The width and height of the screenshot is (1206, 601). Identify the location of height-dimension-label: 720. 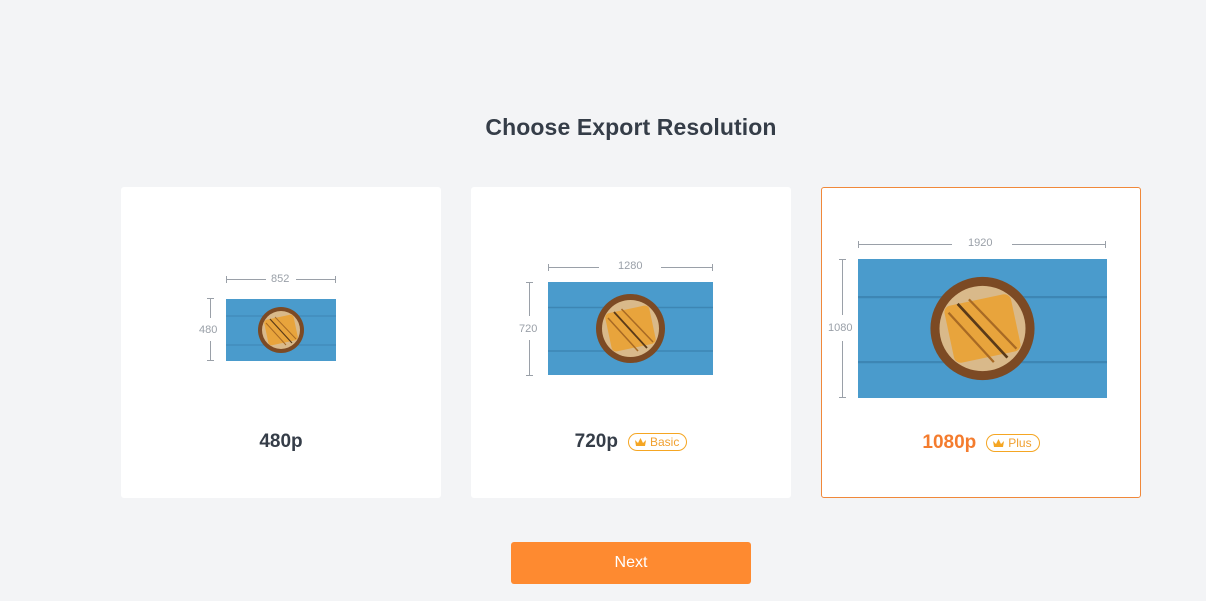
(528, 329).